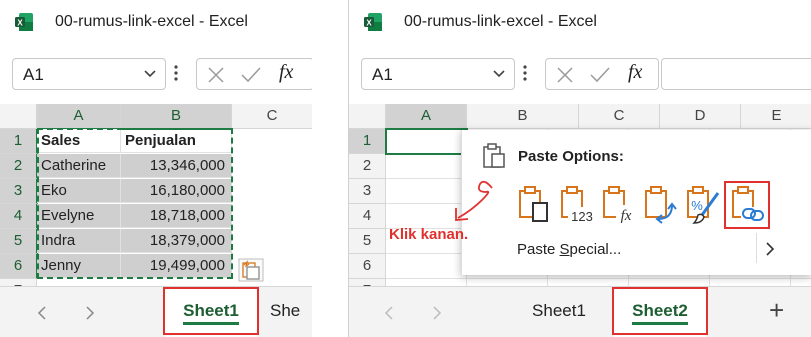  What do you see at coordinates (330, 168) in the screenshot?
I see `divider-gap` at bounding box center [330, 168].